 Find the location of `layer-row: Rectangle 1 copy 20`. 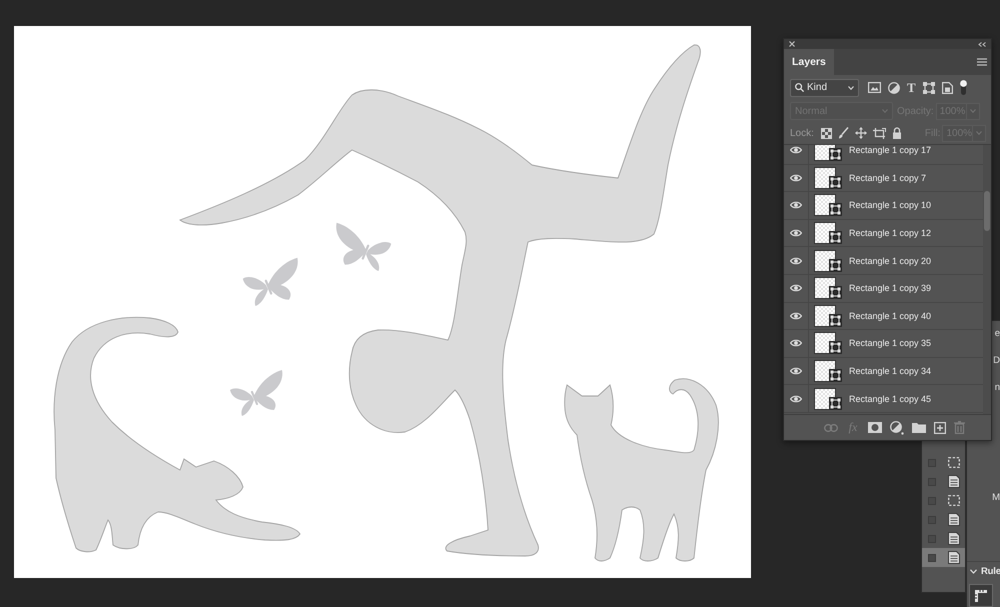

layer-row: Rectangle 1 copy 20 is located at coordinates (883, 261).